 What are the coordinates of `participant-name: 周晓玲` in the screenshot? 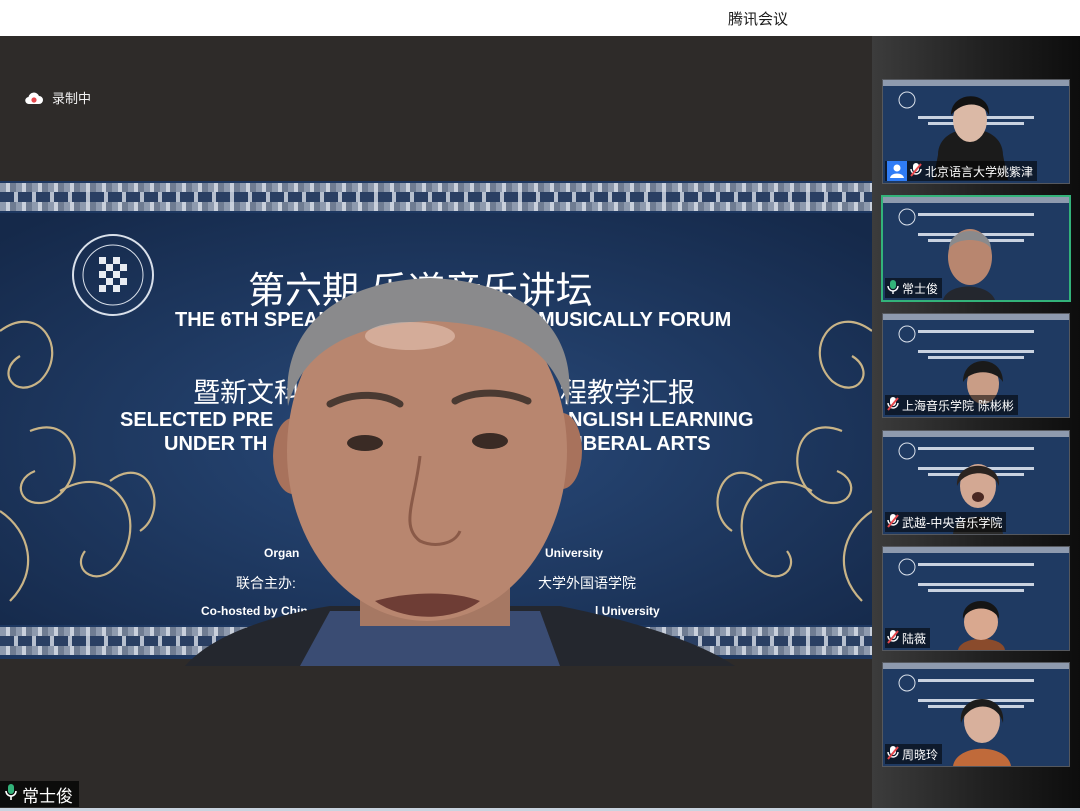 It's located at (920, 754).